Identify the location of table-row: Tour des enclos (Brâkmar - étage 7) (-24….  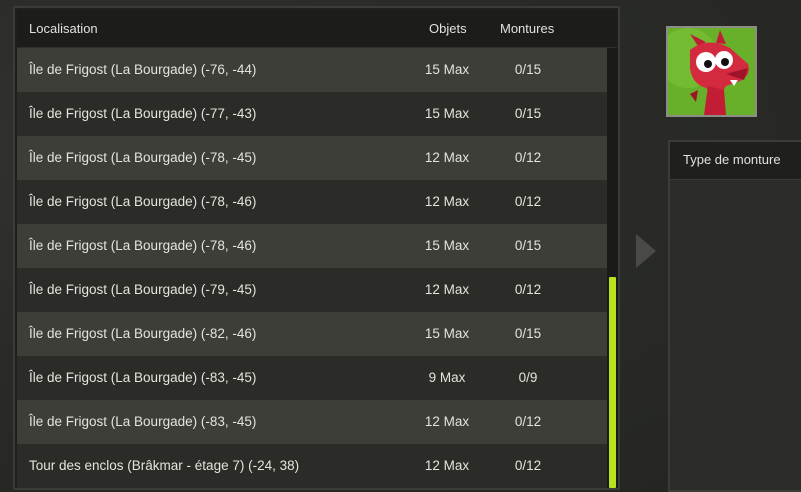
(312, 466).